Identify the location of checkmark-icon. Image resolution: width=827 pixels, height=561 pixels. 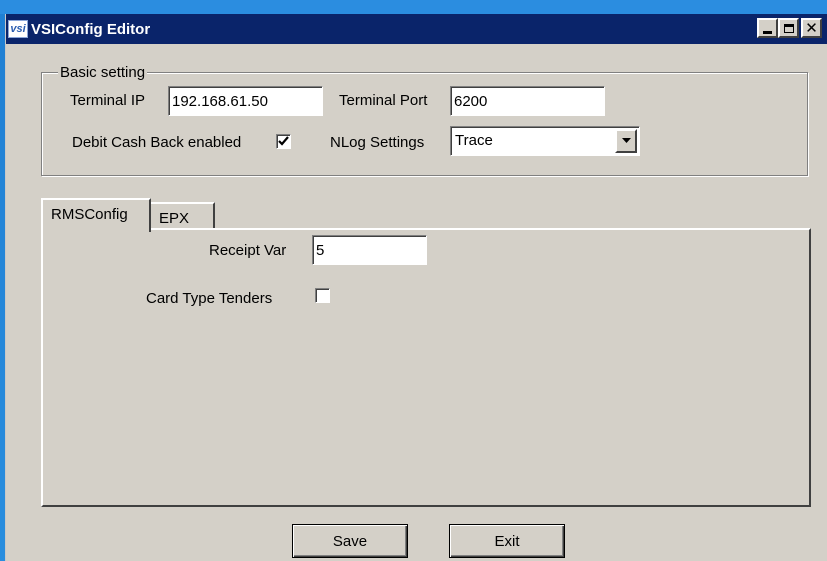
(283, 141).